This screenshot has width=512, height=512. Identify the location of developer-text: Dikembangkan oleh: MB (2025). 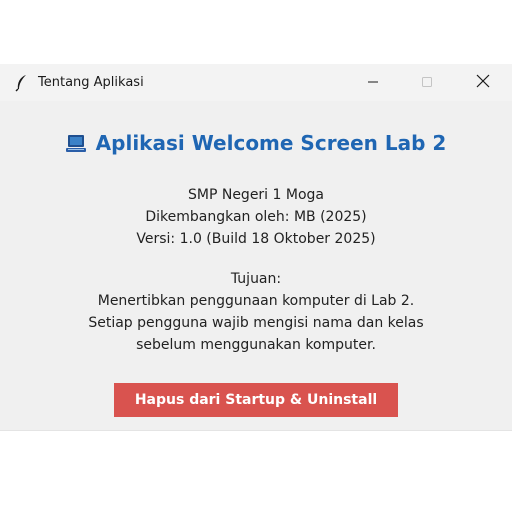
(256, 217).